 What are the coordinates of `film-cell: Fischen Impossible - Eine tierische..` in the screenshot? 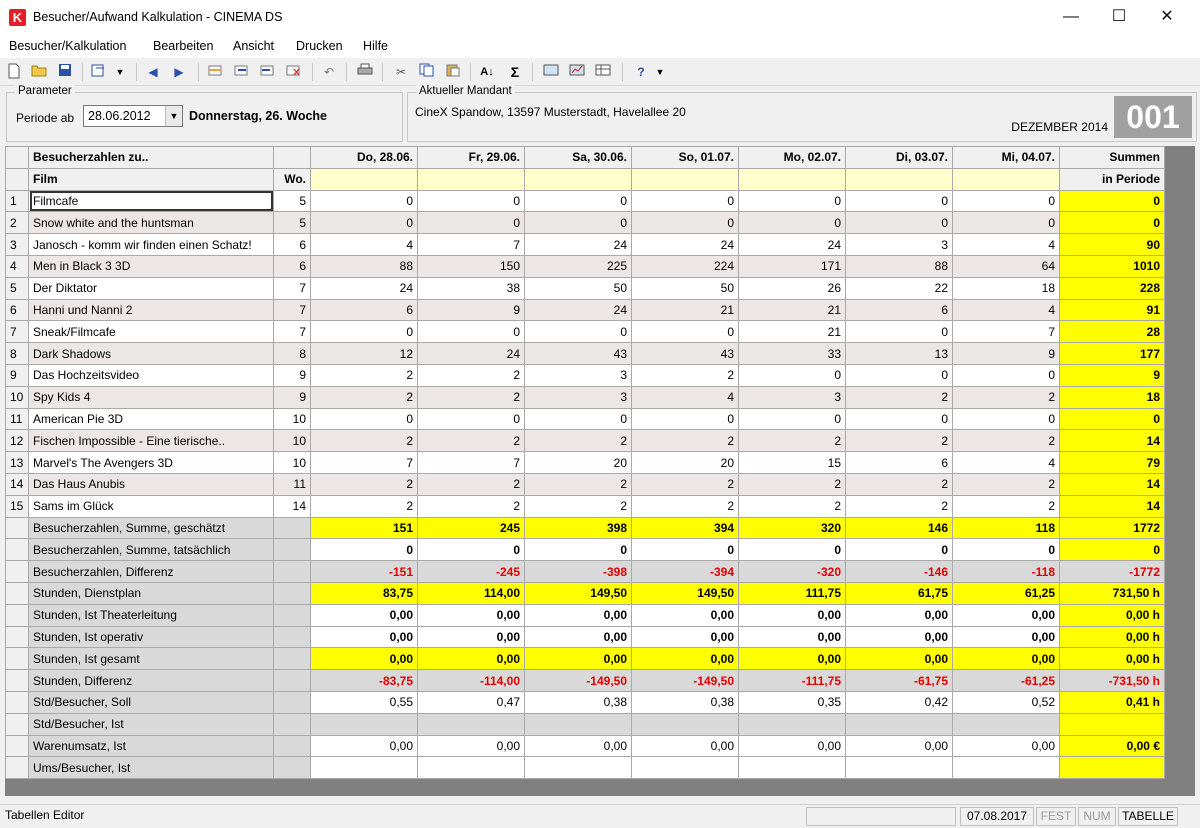 It's located at (151, 441).